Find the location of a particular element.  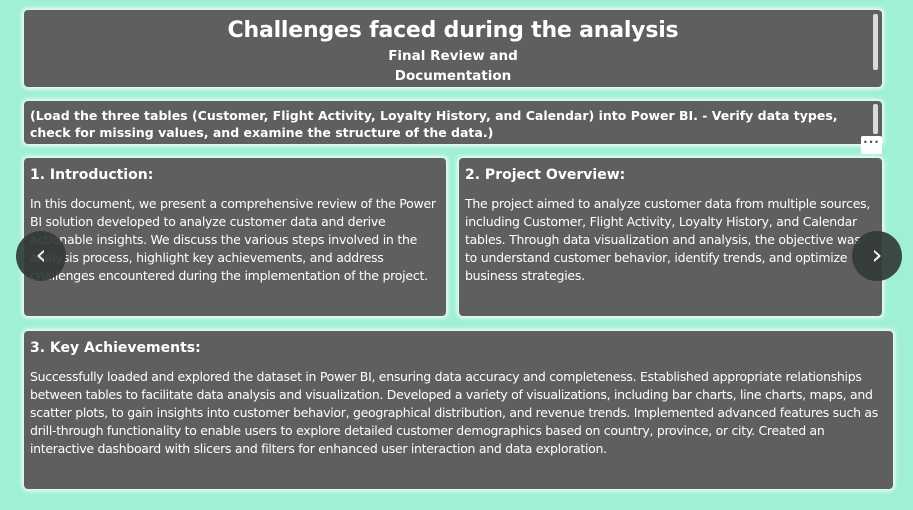

more-options-icon: ··· is located at coordinates (871, 142).